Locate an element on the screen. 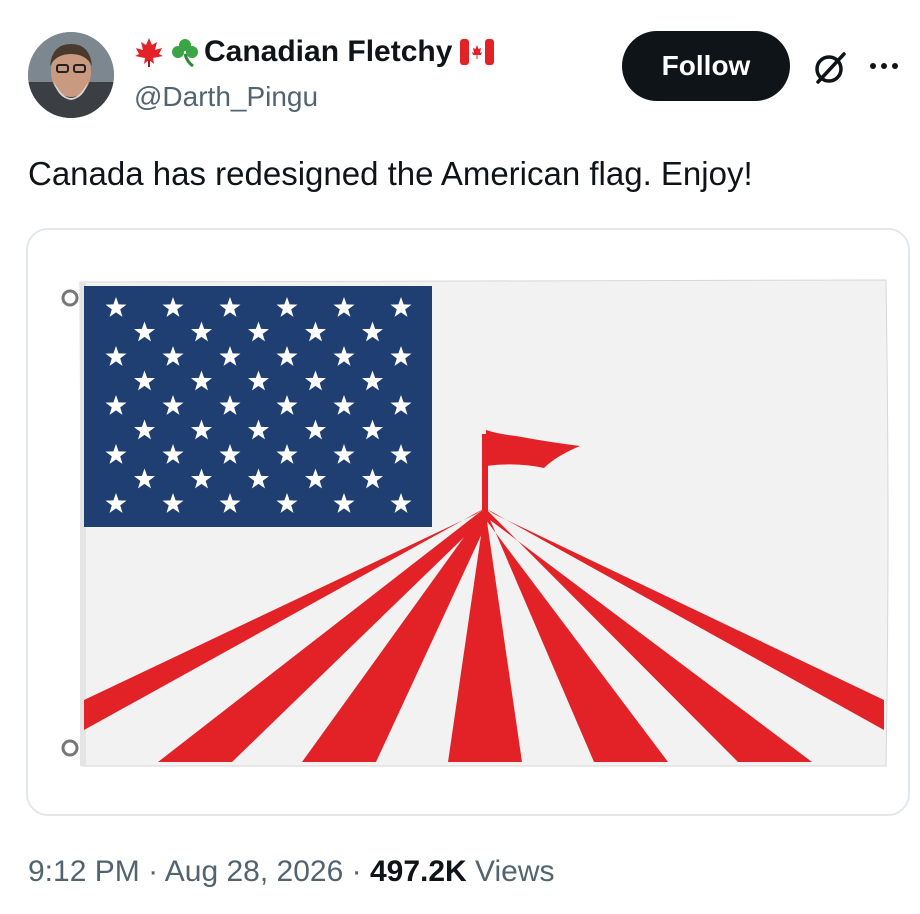 Image resolution: width=920 pixels, height=914 pixels. tweet-meta: 9:12 PM · Aug 28, 2026 · 497.2K Views is located at coordinates (291, 872).